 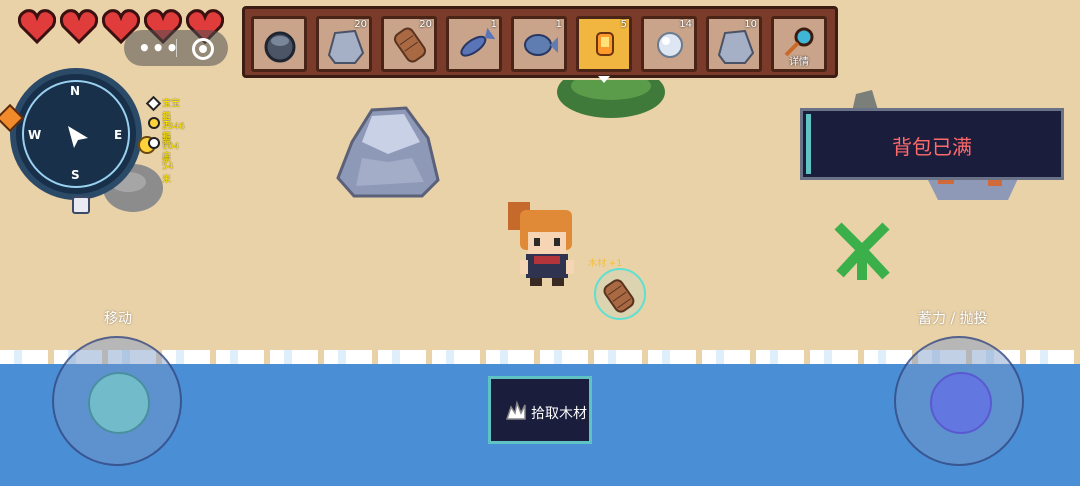 I want to click on charge-throw-joystick, so click(x=959, y=401).